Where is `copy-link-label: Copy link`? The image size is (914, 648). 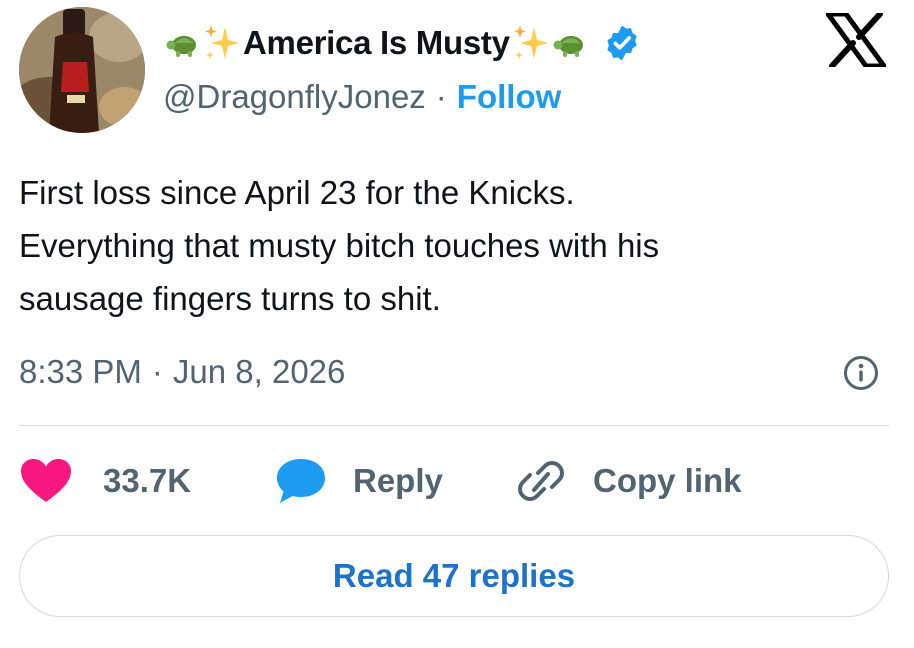
copy-link-label: Copy link is located at coordinates (667, 480).